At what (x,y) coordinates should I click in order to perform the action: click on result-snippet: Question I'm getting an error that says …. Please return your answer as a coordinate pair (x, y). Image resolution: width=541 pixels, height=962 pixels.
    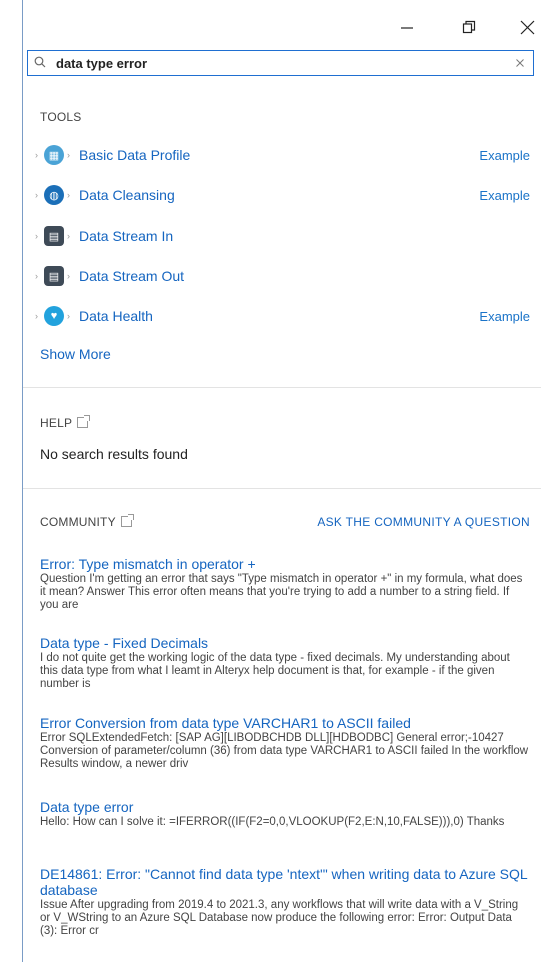
    Looking at the image, I should click on (281, 592).